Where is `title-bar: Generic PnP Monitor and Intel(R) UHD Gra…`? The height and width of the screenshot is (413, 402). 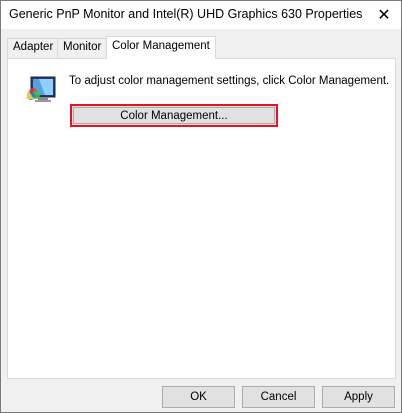
title-bar: Generic PnP Monitor and Intel(R) UHD Gra… is located at coordinates (201, 15).